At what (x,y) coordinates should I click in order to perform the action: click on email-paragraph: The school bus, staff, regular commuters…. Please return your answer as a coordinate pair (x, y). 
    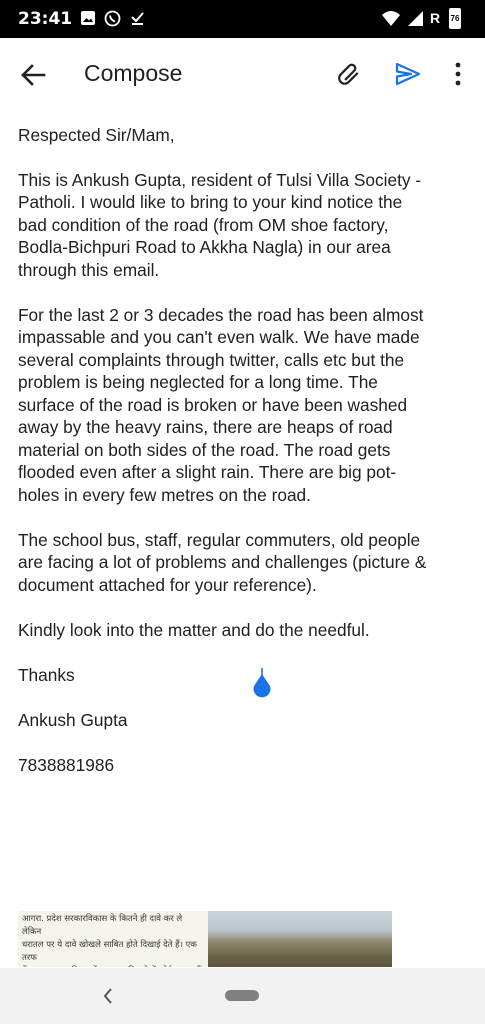
    Looking at the image, I should click on (222, 562).